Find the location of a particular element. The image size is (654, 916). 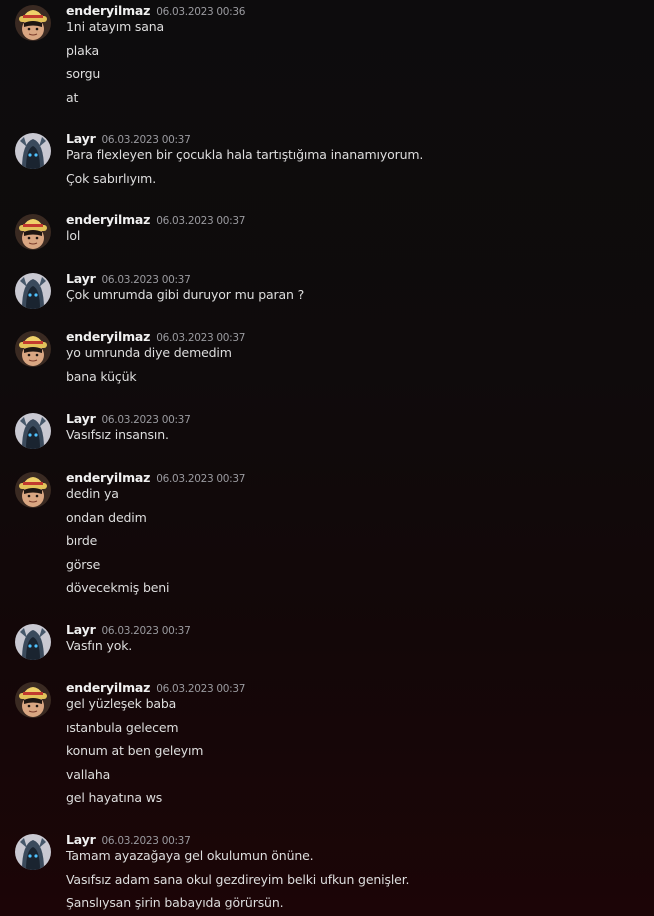

message-text: gel hayatına ws is located at coordinates (114, 797).